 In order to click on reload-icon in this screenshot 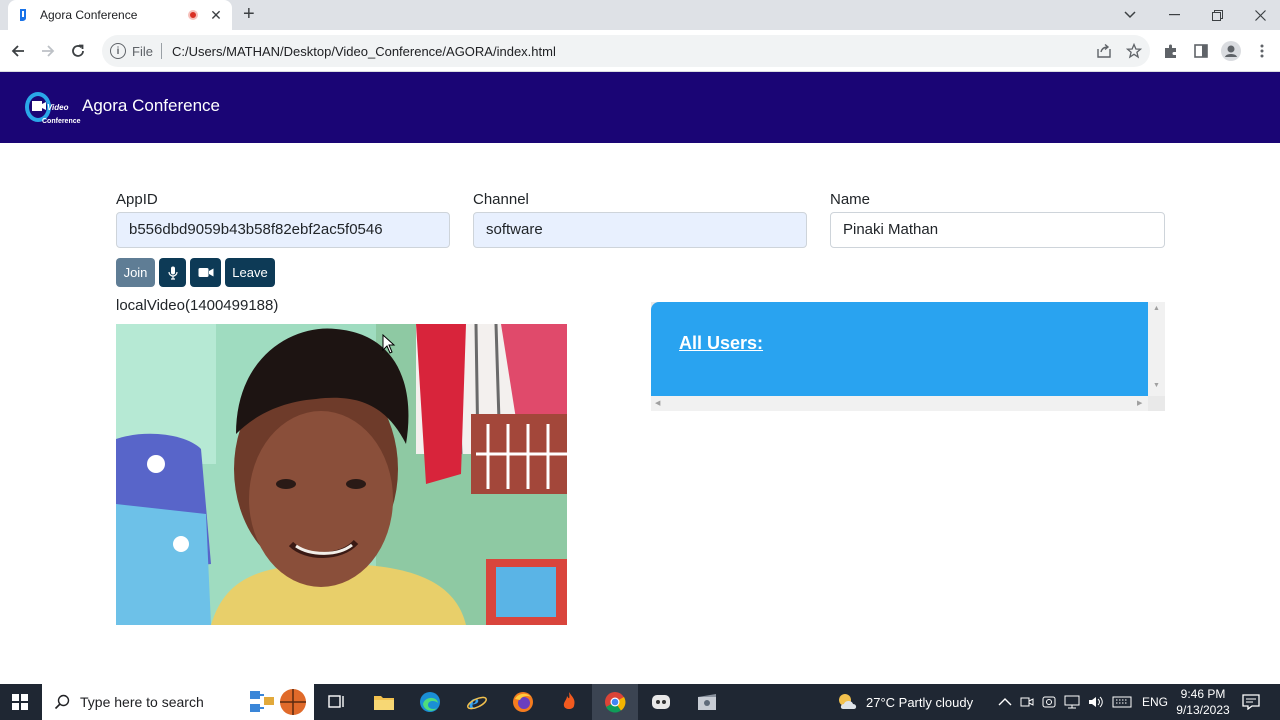, I will do `click(78, 50)`.